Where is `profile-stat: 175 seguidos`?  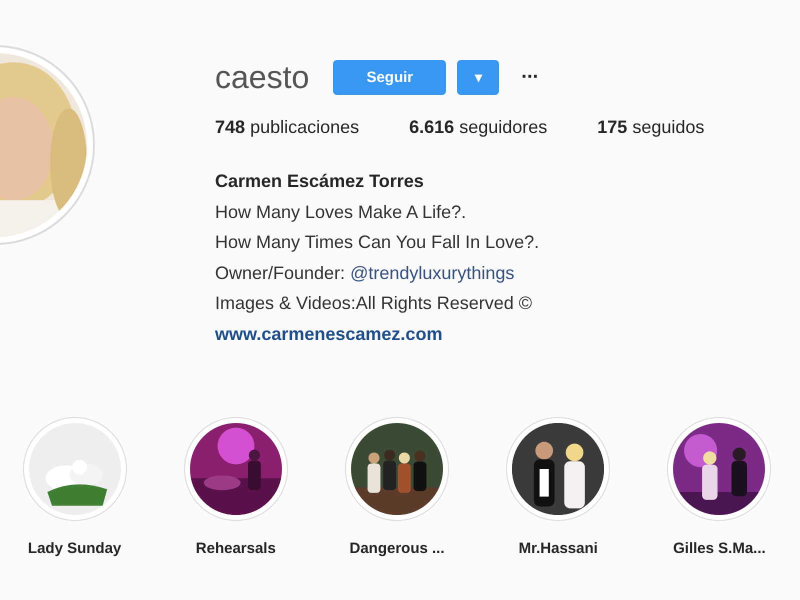
profile-stat: 175 seguidos is located at coordinates (650, 127).